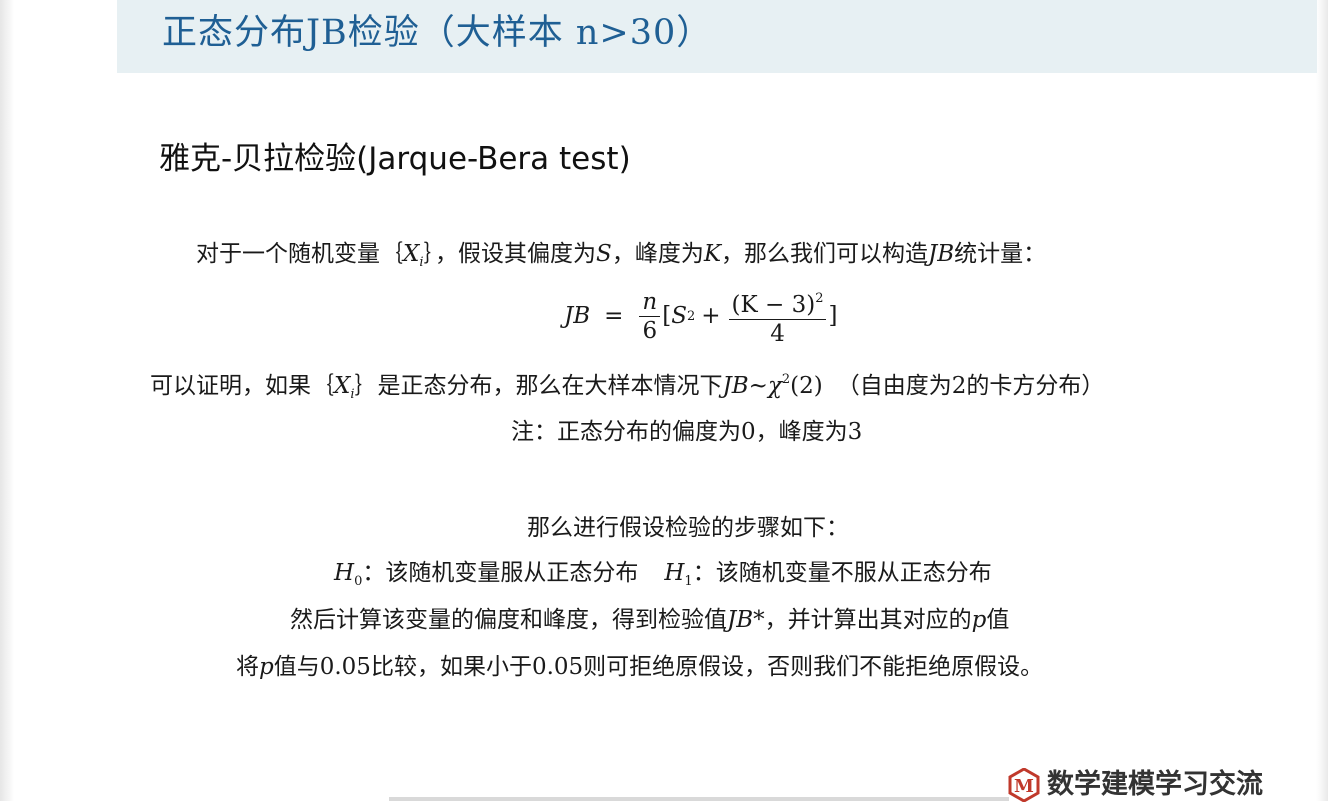  Describe the element at coordinates (266, 667) in the screenshot. I see `decision-p-symbol: p` at that location.